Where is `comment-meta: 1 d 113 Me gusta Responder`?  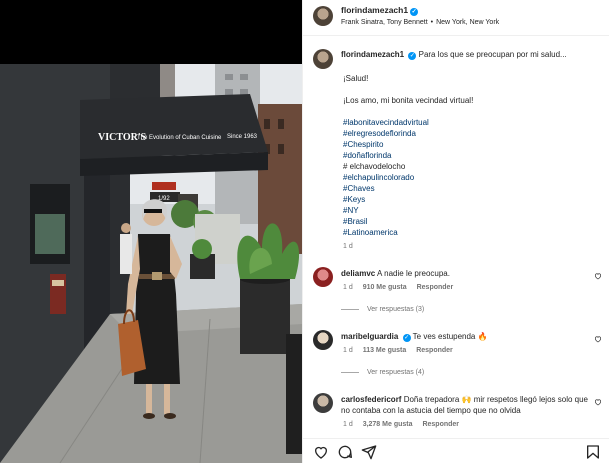
comment-meta: 1 d 113 Me gusta Responder is located at coordinates (402, 350).